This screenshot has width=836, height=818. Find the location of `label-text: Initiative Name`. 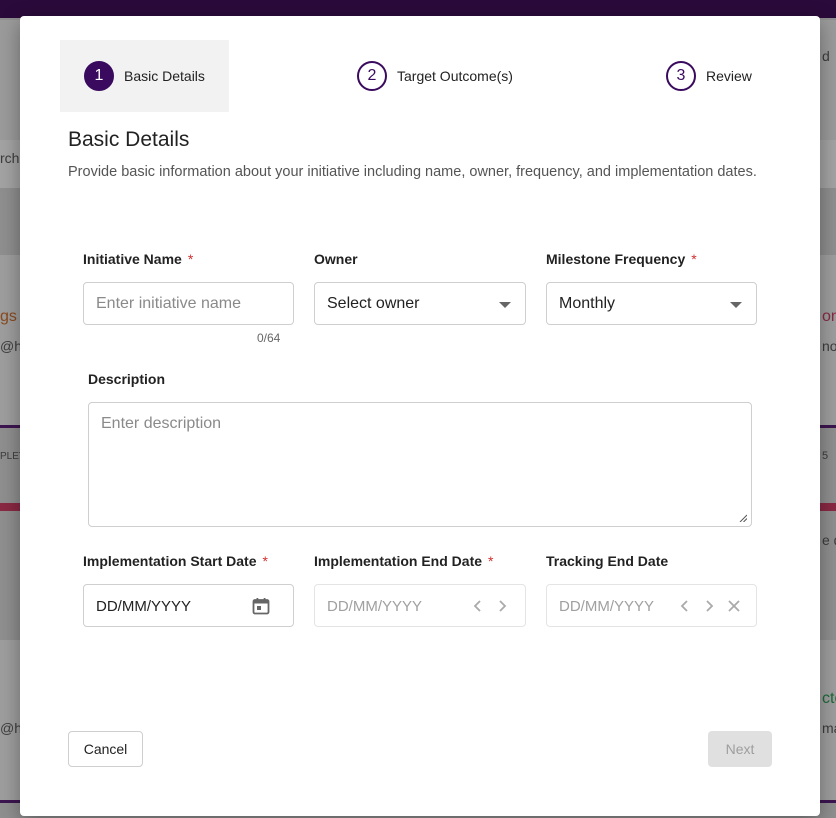

label-text: Initiative Name is located at coordinates (132, 259).